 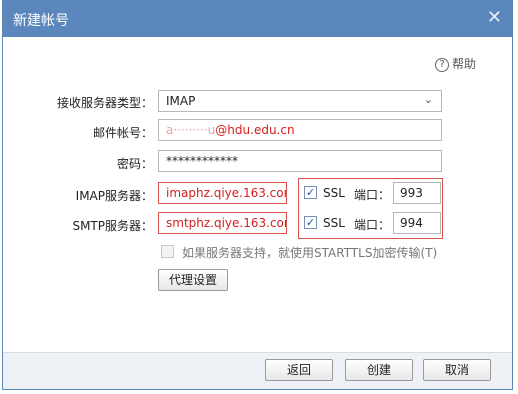 I want to click on proxy-settings-button: 代理设置, so click(x=193, y=280).